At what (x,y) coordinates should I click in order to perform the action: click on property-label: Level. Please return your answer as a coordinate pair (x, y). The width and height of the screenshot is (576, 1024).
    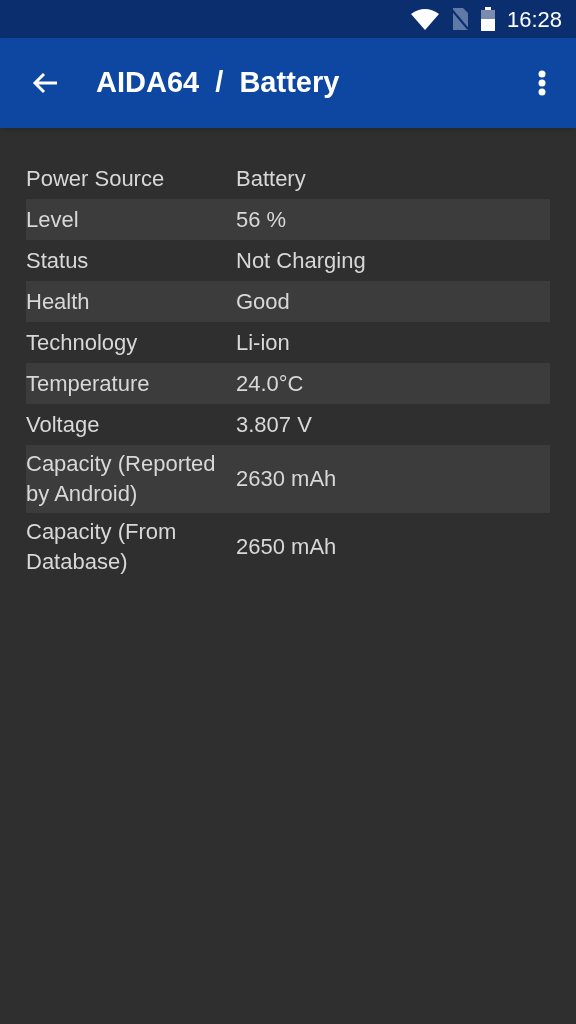
    Looking at the image, I should click on (53, 219).